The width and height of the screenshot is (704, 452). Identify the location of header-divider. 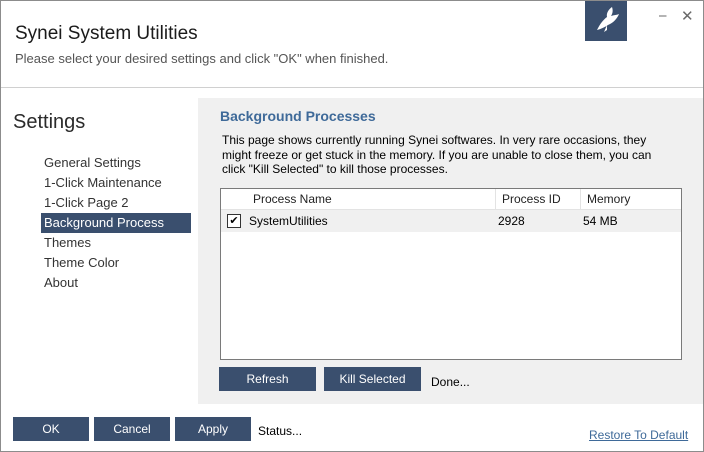
(352, 87).